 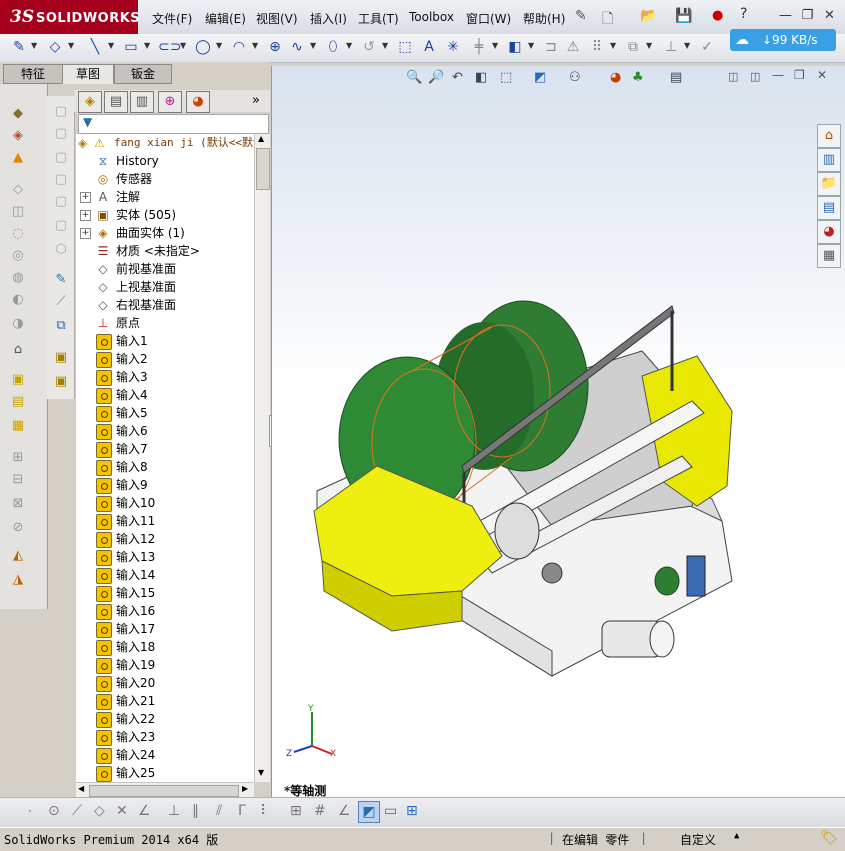 I want to click on zoom-area-icon: 🔎, so click(x=436, y=77).